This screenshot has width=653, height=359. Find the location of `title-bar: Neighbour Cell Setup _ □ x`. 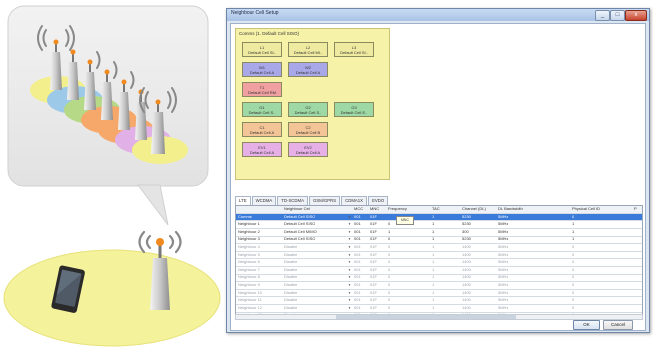

title-bar: Neighbour Cell Setup _ □ x is located at coordinates (438, 15).